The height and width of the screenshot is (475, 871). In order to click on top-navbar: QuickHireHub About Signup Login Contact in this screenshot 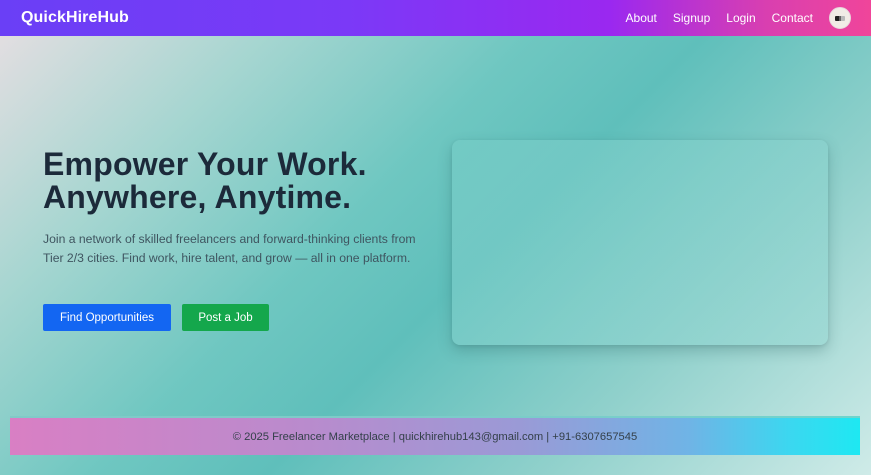, I will do `click(435, 18)`.